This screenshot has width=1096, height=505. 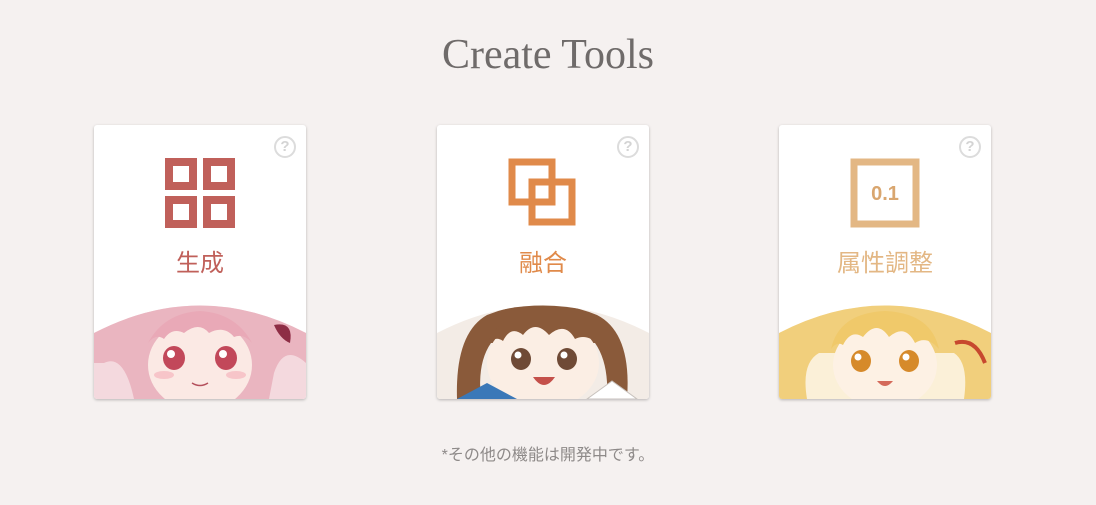 I want to click on grid-icon, so click(x=200, y=193).